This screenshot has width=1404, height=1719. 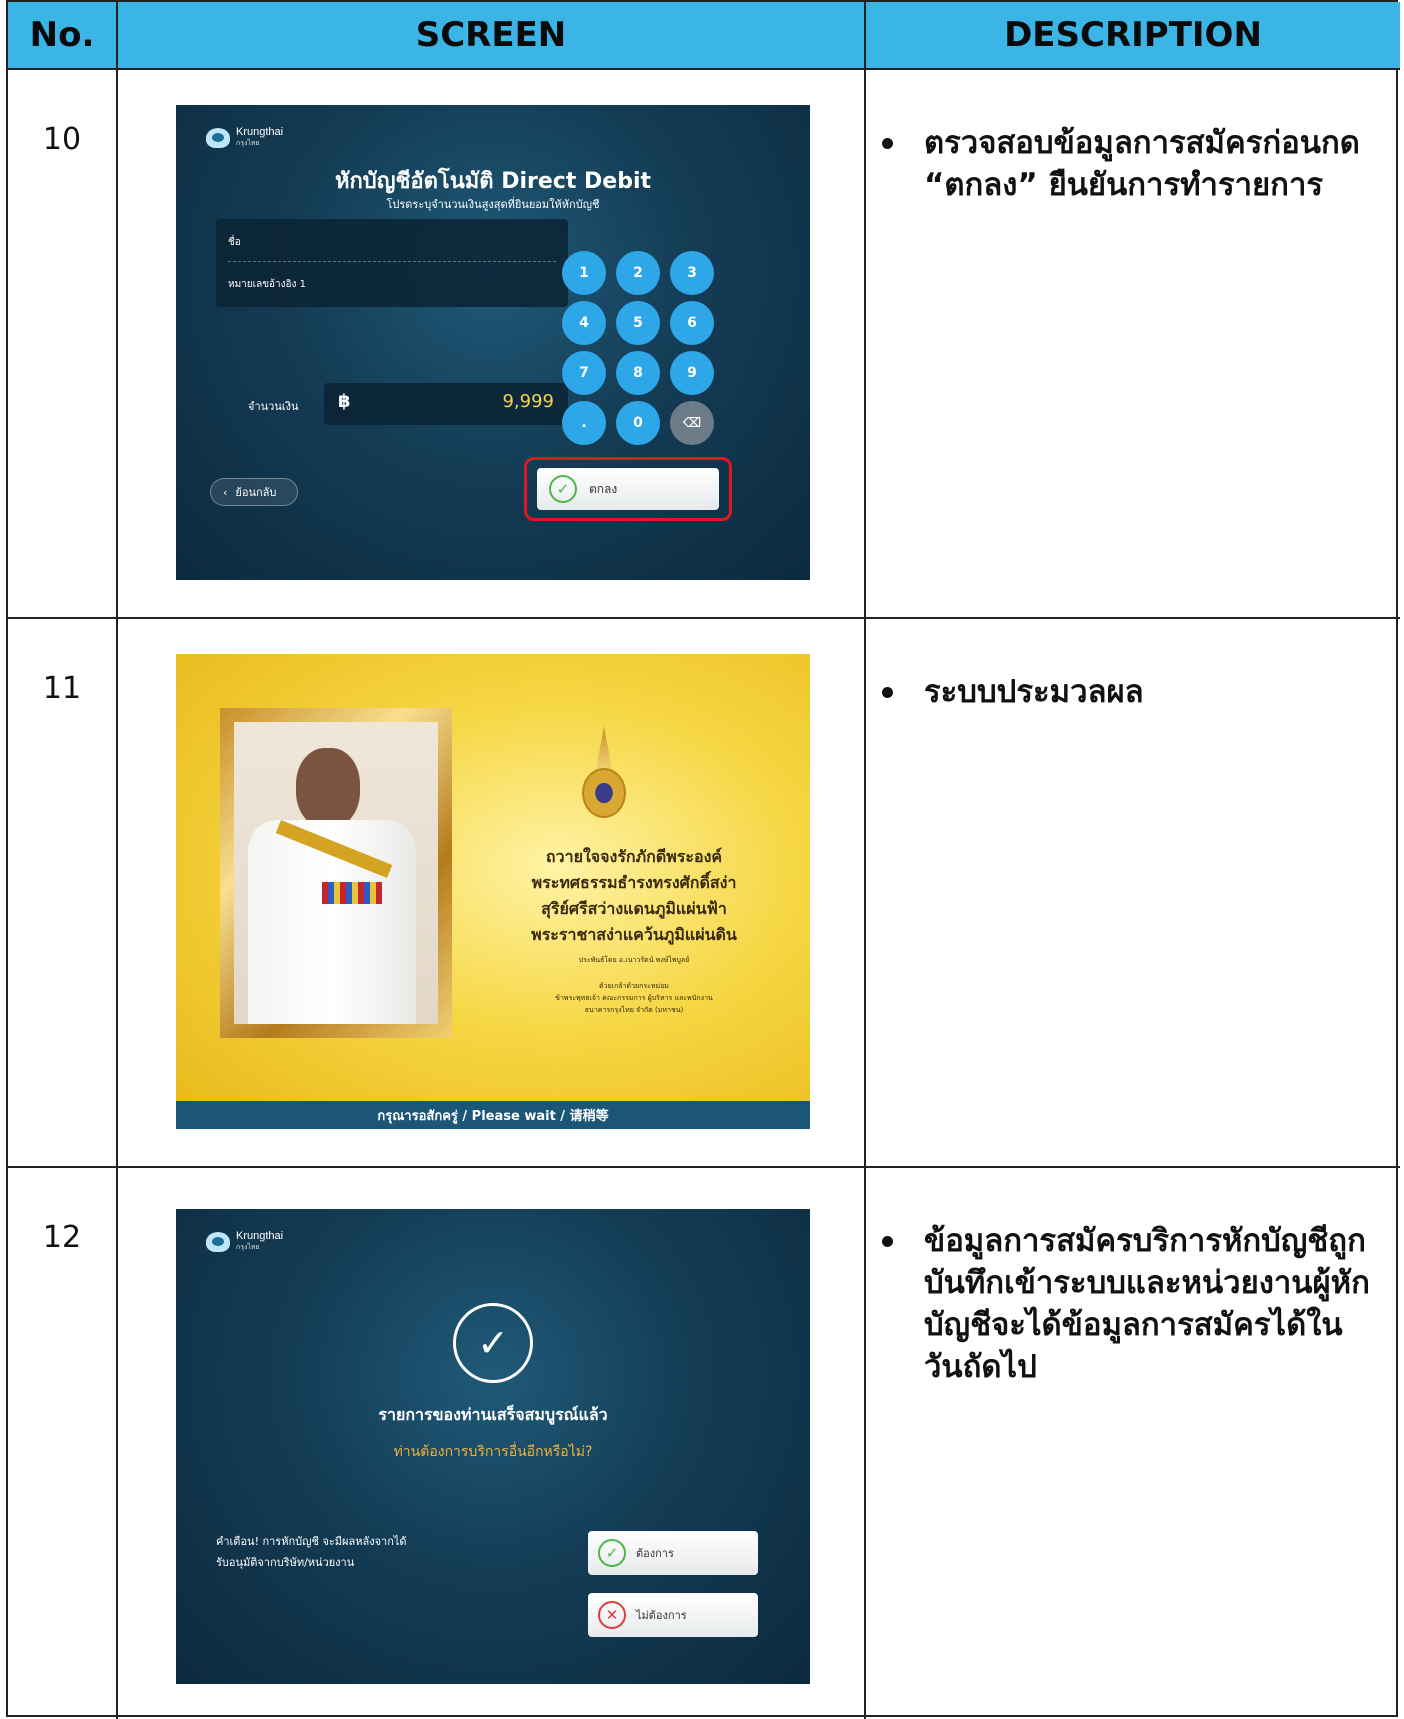 I want to click on key-3: 3, so click(x=692, y=273).